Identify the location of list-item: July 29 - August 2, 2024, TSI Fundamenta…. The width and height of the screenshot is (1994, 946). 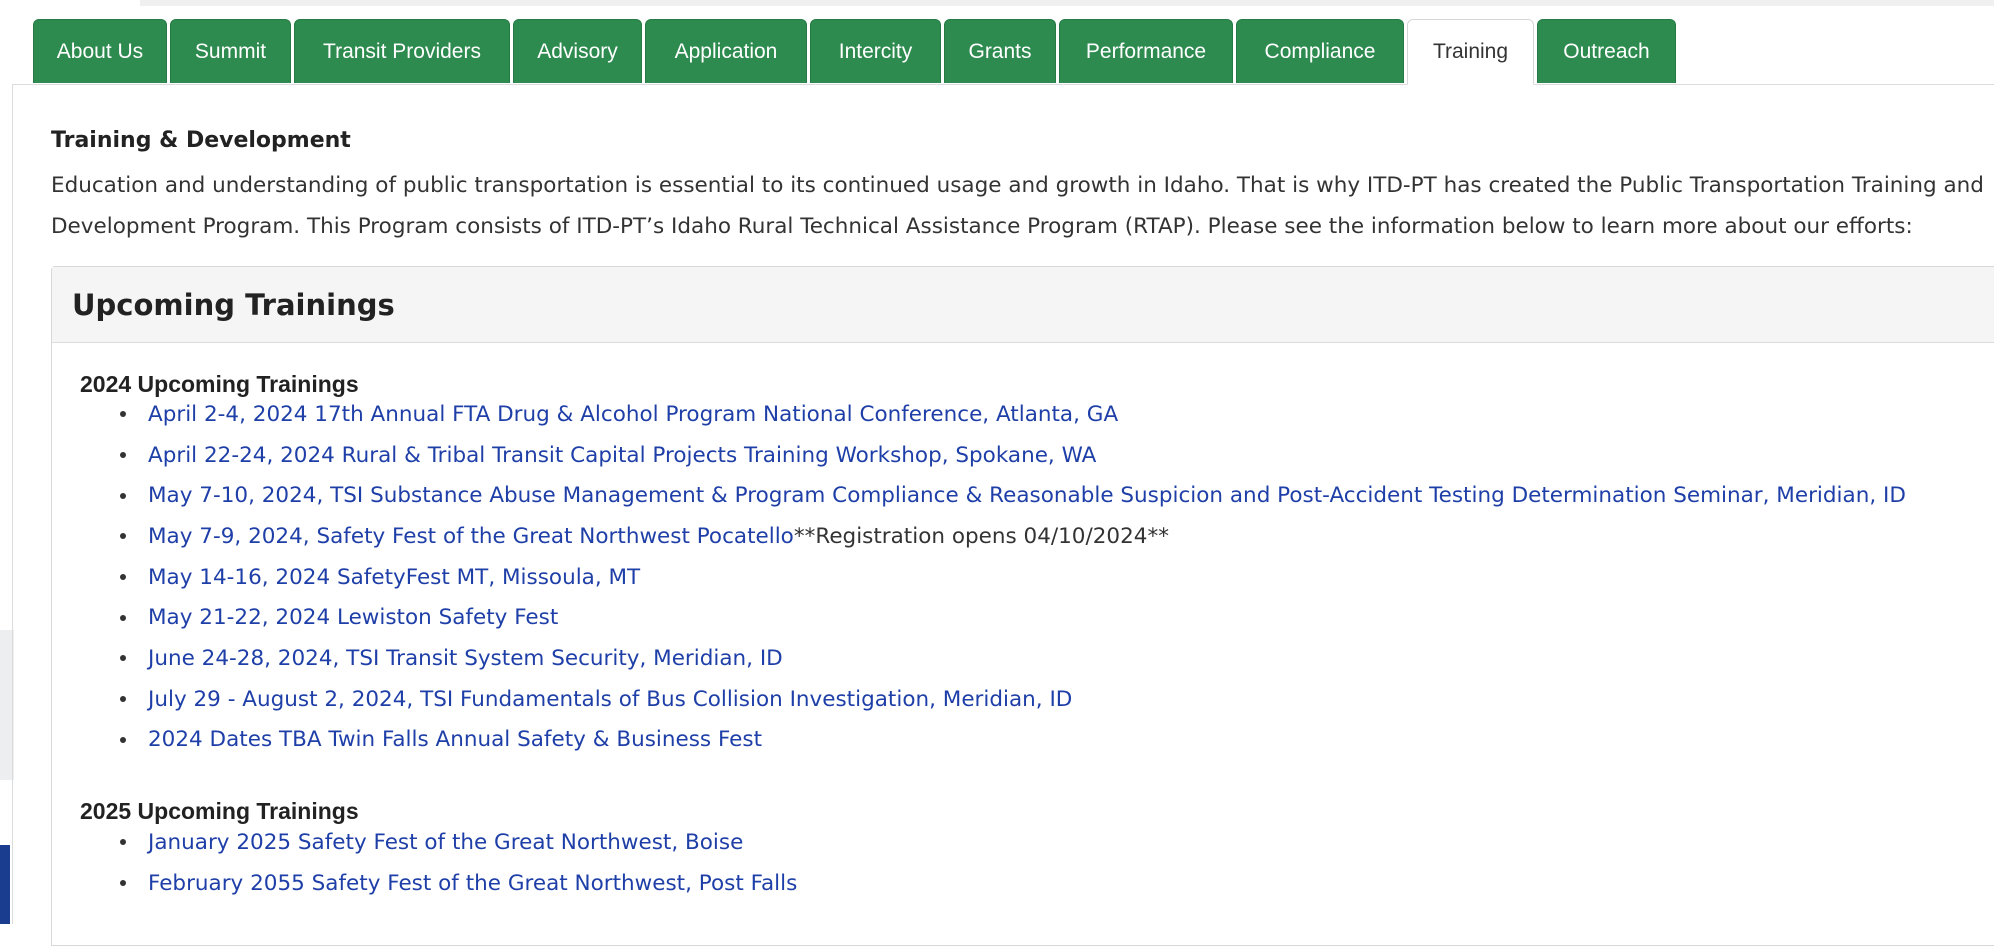
(1009, 699).